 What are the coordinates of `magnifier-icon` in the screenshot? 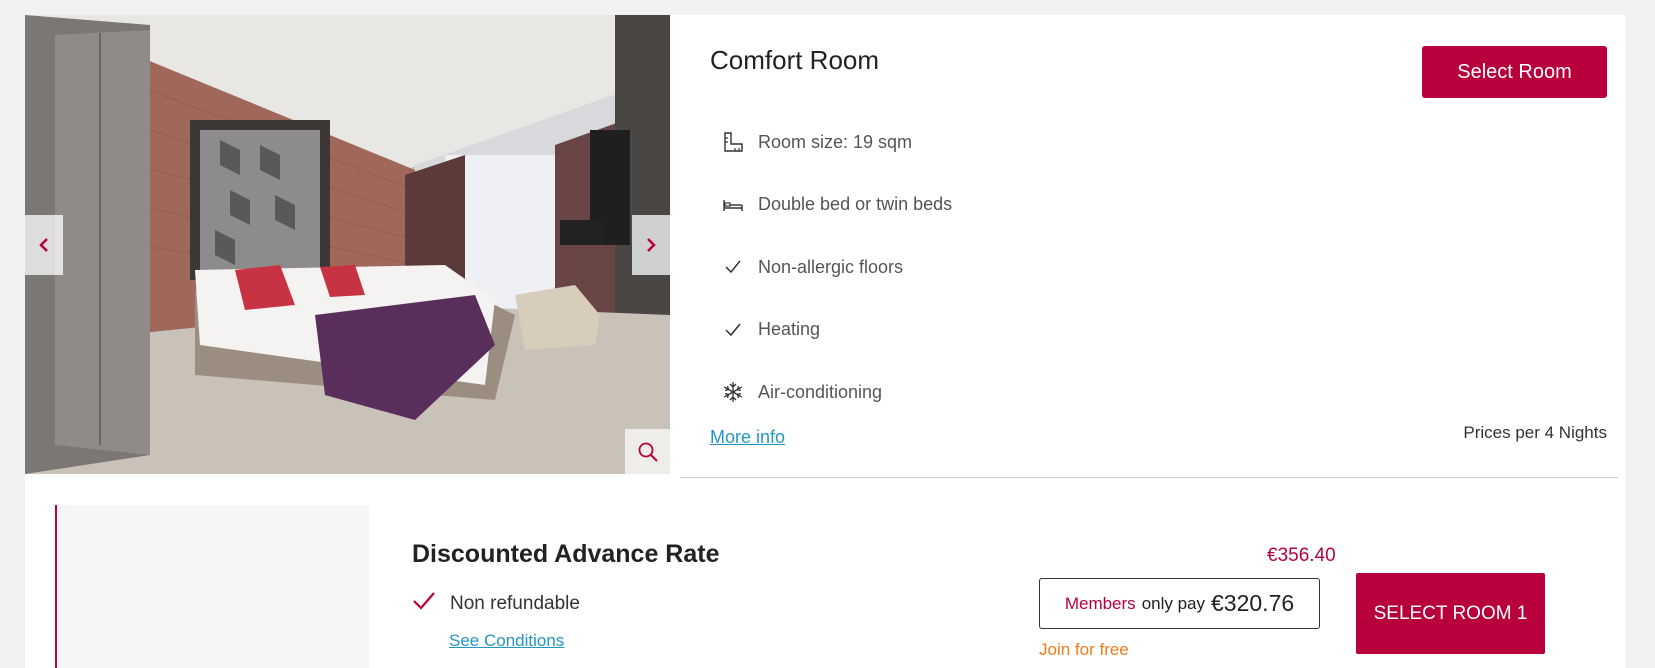 It's located at (648, 452).